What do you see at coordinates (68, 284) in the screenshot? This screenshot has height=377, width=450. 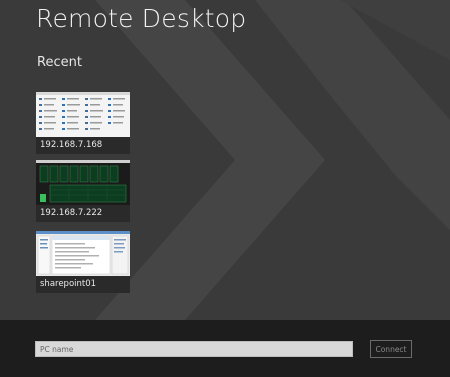 I see `tile-label: sharepoint01` at bounding box center [68, 284].